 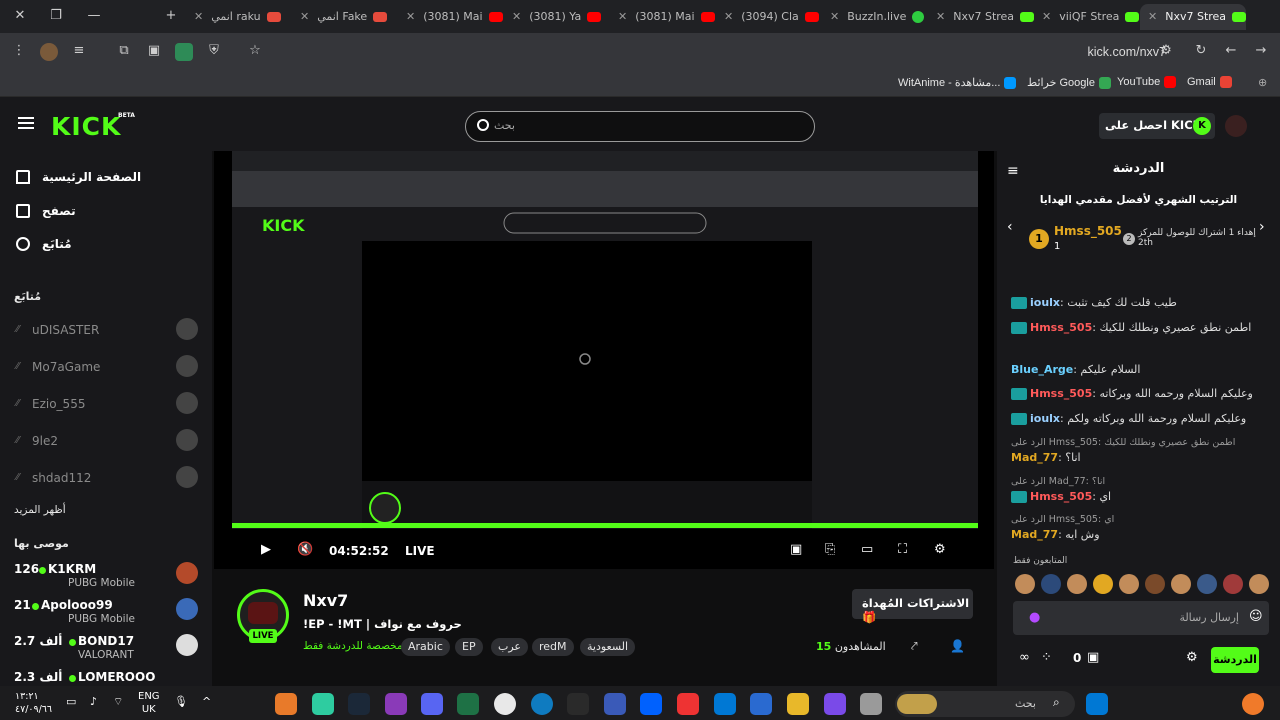 I want to click on wifi-icon: ⌔, so click(x=118, y=702).